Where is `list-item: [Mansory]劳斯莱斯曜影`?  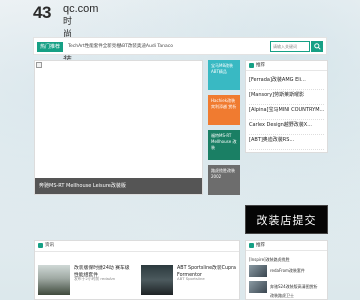
list-item: [Mansory]劳斯莱斯曜影 is located at coordinates (286, 97).